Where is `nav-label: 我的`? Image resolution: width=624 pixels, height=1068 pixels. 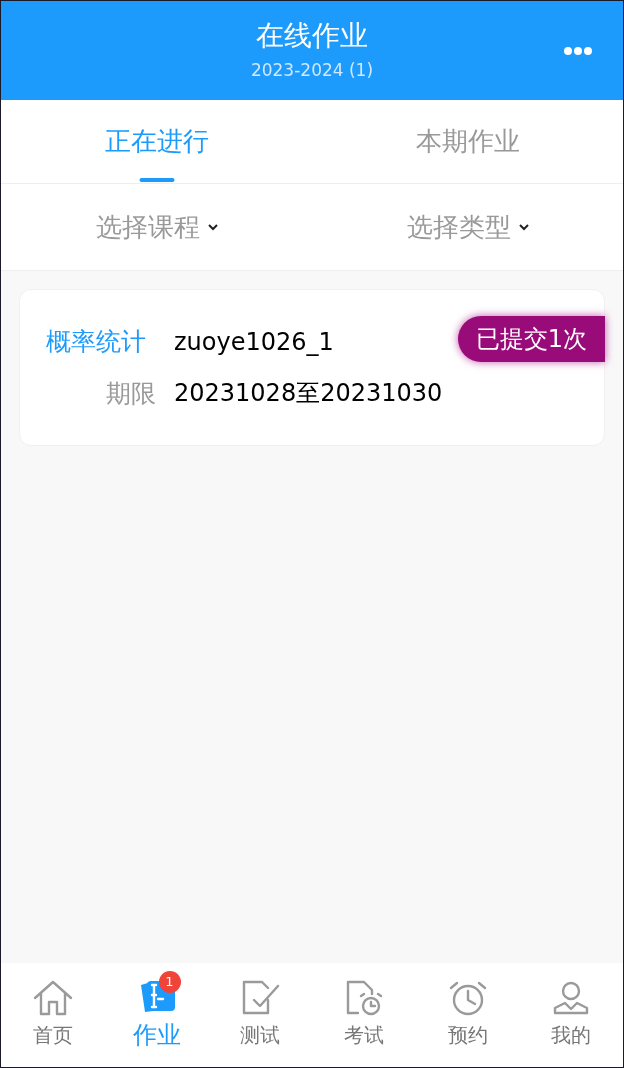 nav-label: 我的 is located at coordinates (571, 1035).